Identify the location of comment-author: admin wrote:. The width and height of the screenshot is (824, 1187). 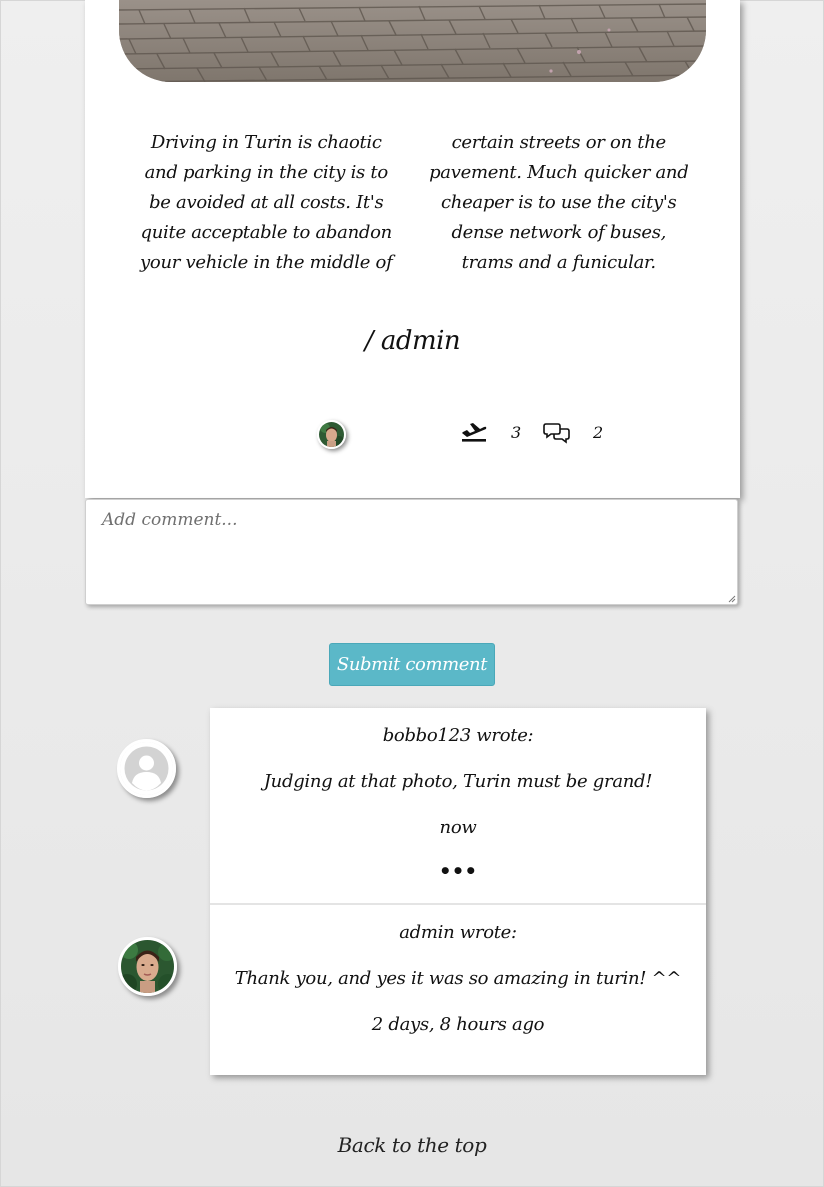
(458, 932).